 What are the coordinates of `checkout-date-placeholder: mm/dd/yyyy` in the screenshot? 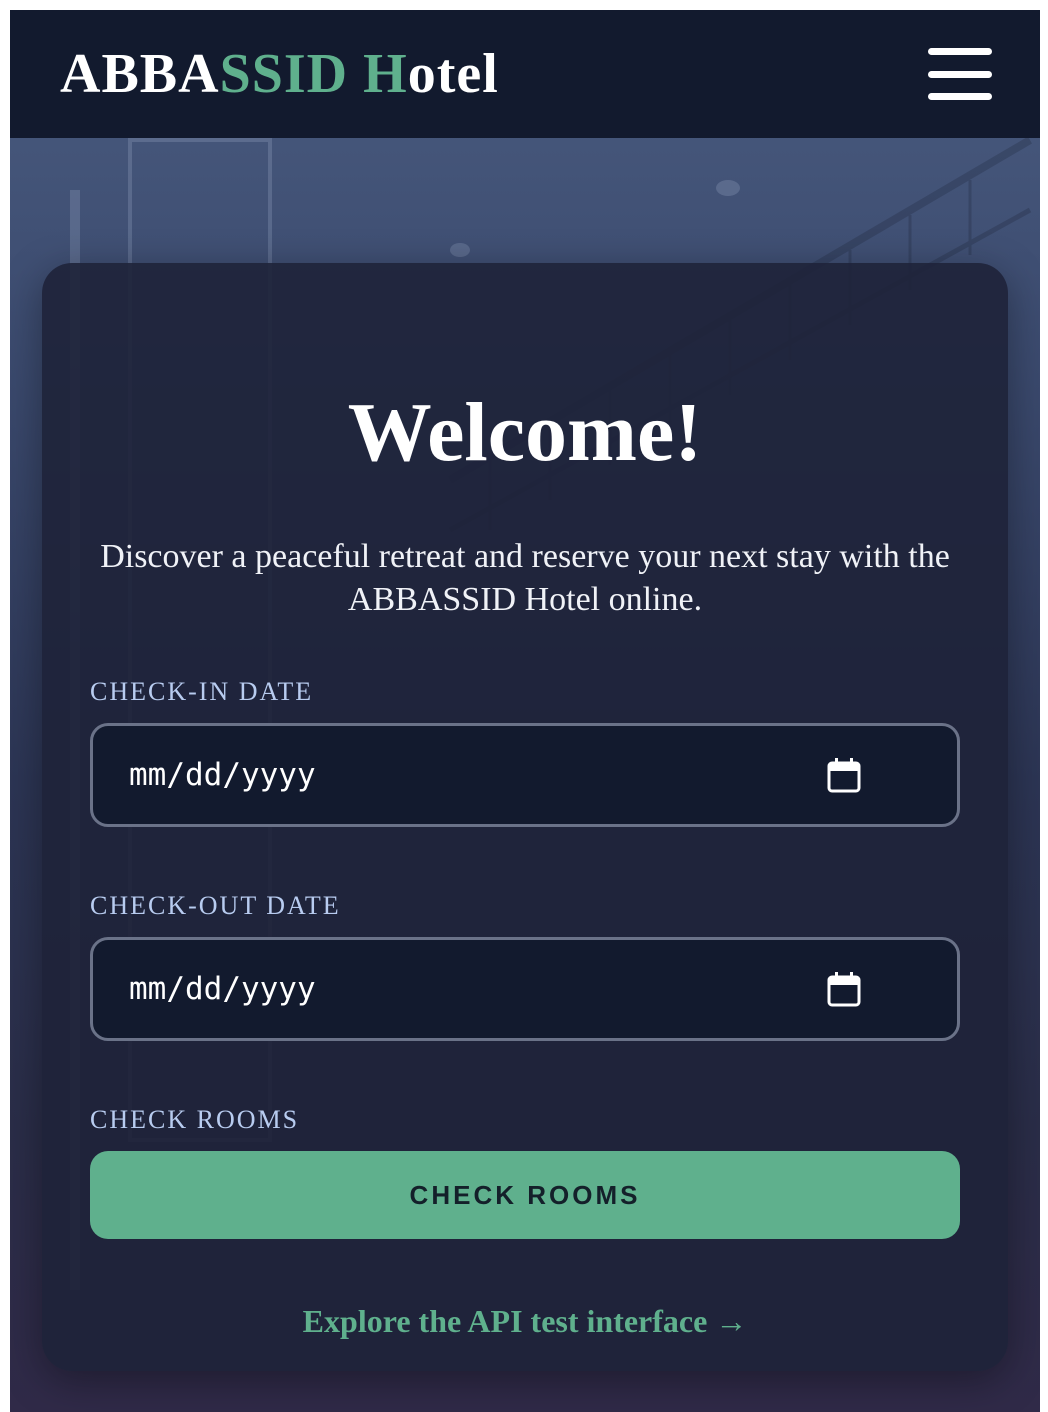 It's located at (222, 989).